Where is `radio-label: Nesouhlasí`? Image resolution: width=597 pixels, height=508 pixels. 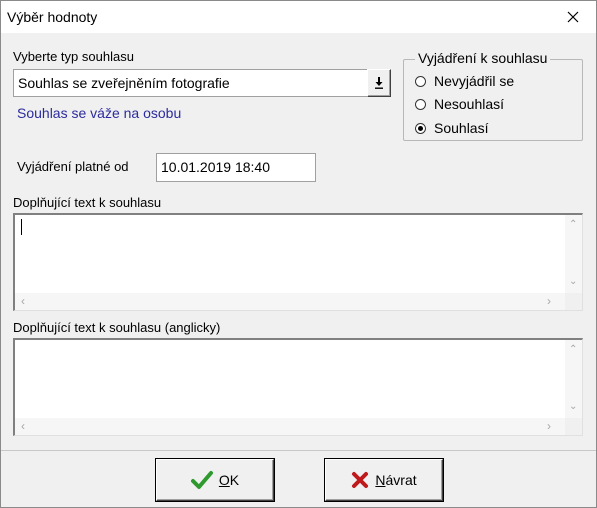
radio-label: Nesouhlasí is located at coordinates (469, 104).